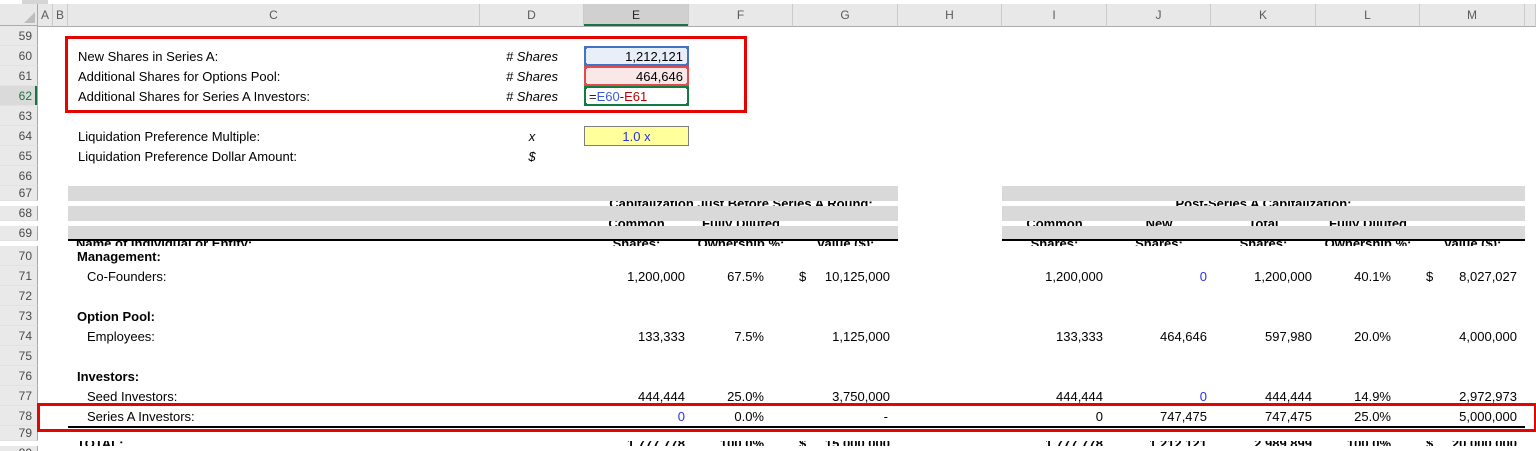  Describe the element at coordinates (274, 156) in the screenshot. I see `cell-liq-dollar-label: Liquidation Preference Dollar Amount:` at that location.